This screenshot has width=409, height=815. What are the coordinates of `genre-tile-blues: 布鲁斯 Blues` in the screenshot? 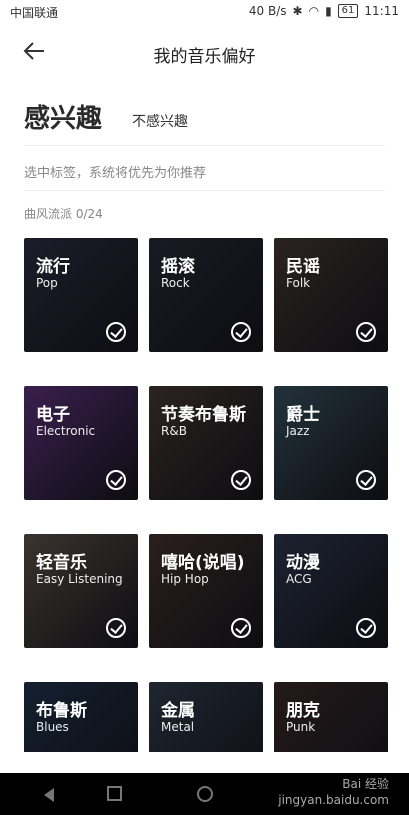 It's located at (81, 717).